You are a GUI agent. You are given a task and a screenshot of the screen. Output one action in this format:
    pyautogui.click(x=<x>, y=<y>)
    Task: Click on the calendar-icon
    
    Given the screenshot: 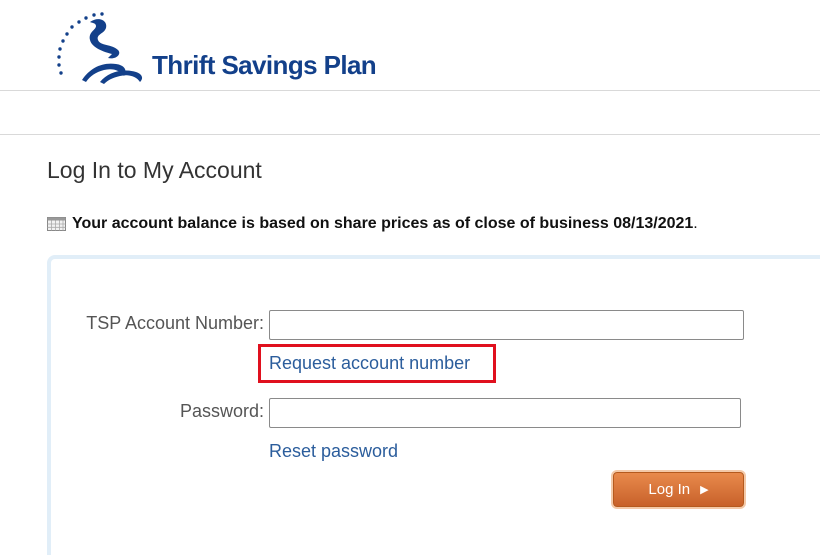 What is the action you would take?
    pyautogui.click(x=56, y=224)
    